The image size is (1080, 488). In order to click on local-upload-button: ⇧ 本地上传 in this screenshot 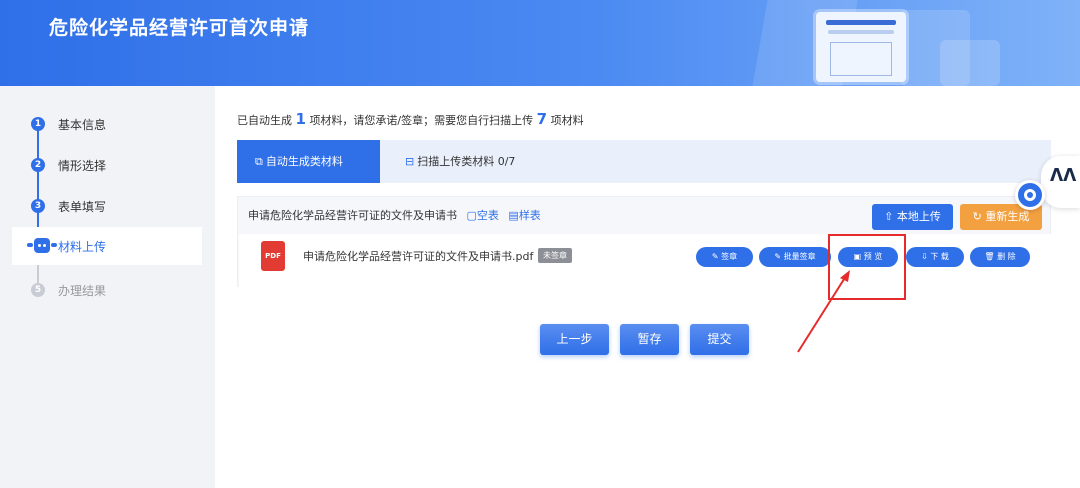, I will do `click(912, 217)`.